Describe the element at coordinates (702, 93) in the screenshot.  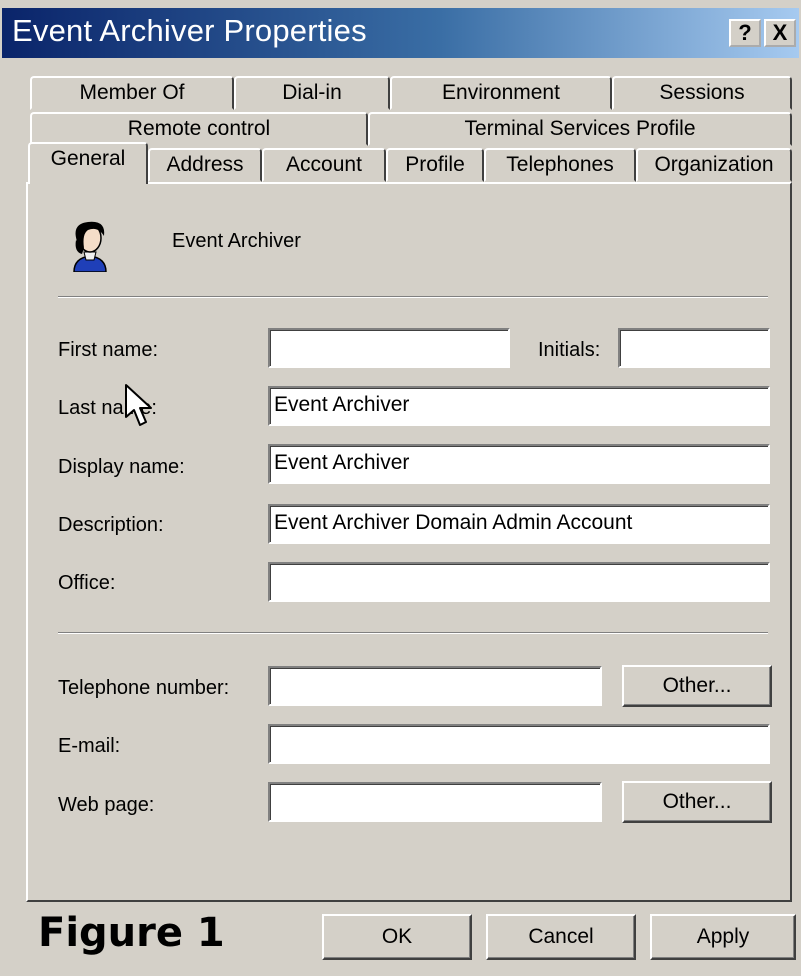
I see `tab-sessions: Sessions` at that location.